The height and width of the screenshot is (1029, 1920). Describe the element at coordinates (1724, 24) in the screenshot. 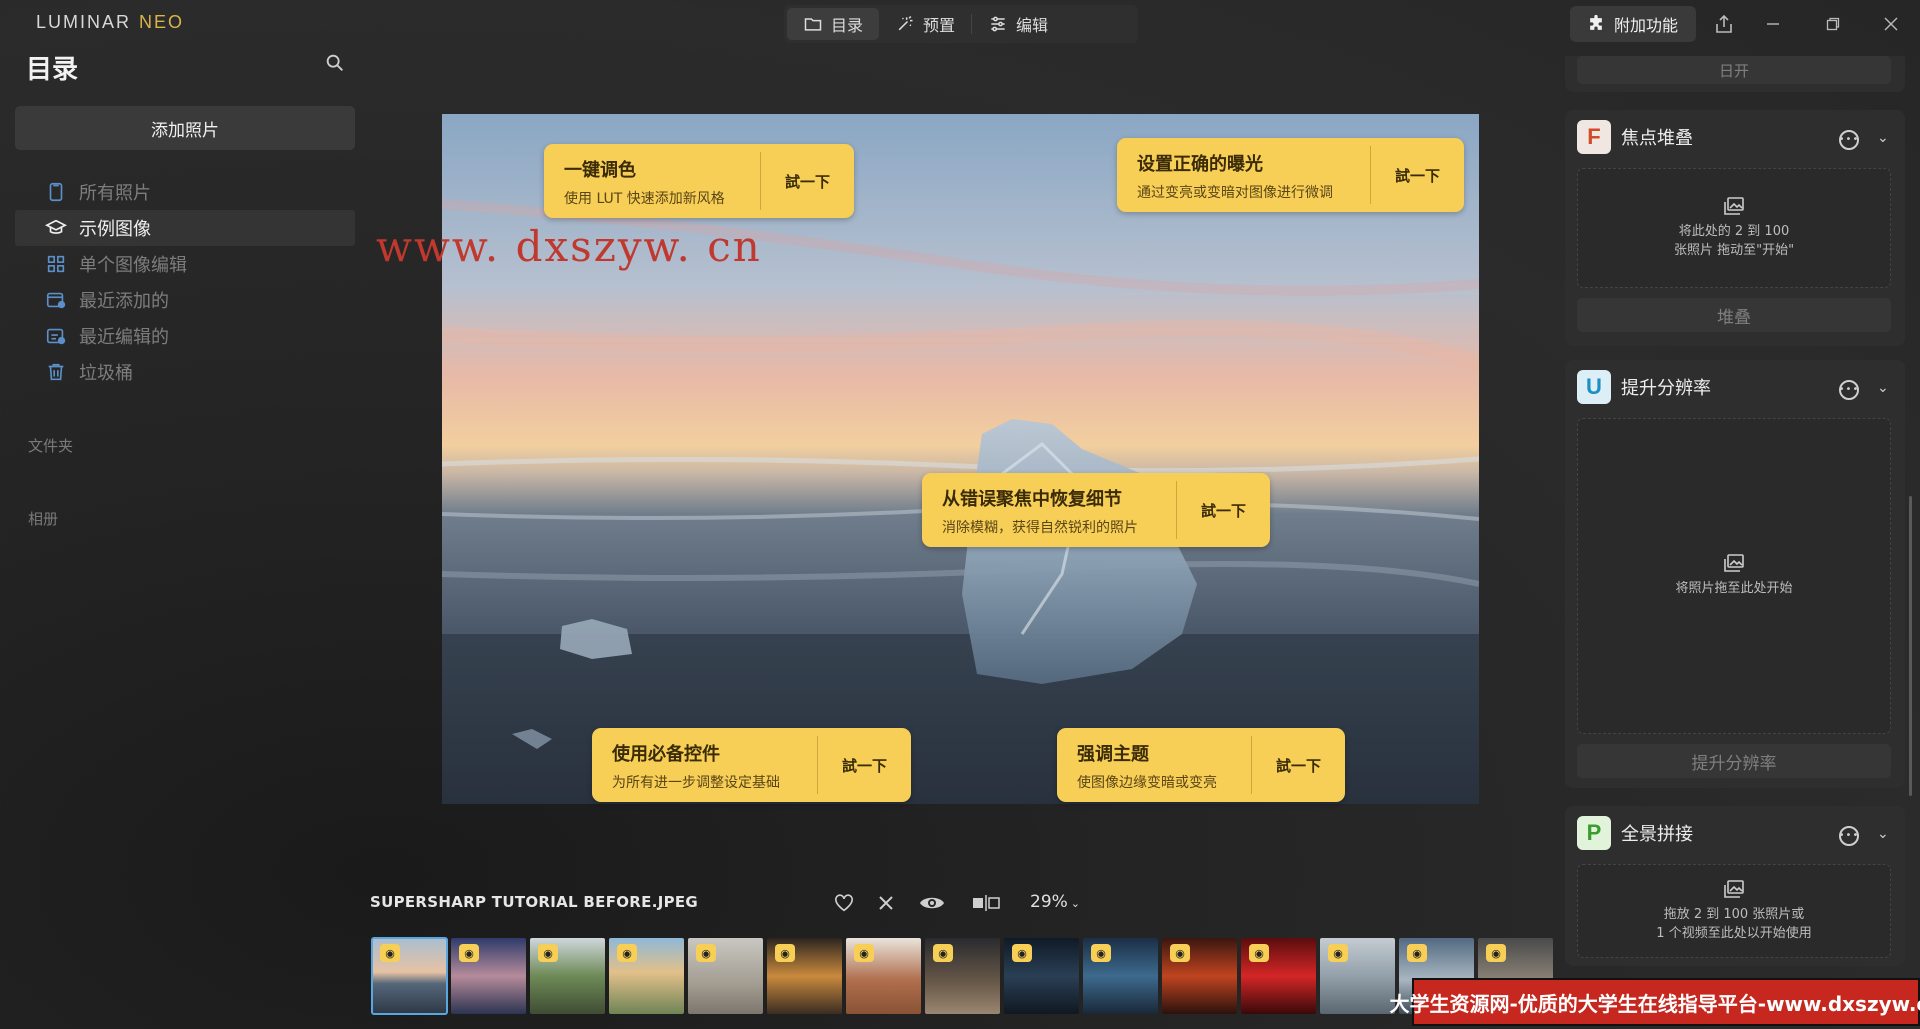

I see `share-icon` at that location.